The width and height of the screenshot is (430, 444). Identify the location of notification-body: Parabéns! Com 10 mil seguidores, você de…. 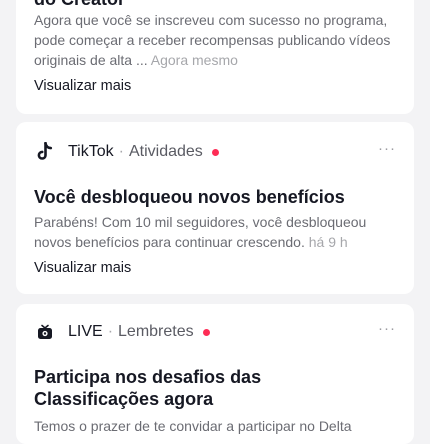
(217, 232).